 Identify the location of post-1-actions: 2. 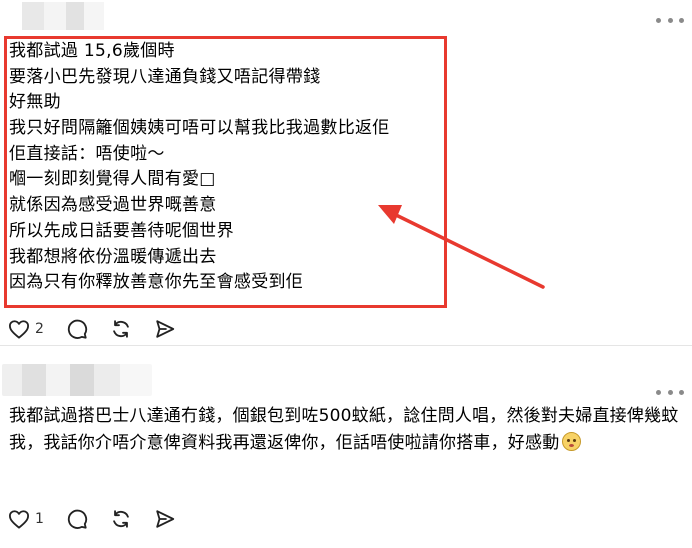
(103, 329).